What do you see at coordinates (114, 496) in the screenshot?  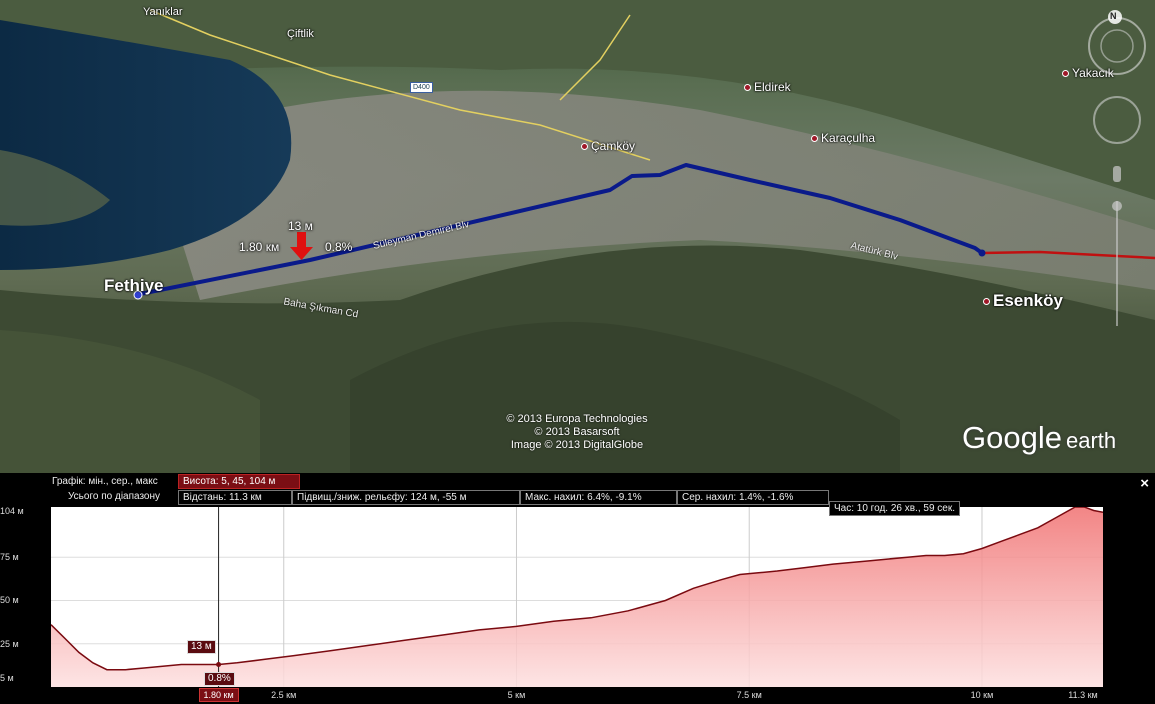 I see `range-label: Усього по діапазону` at bounding box center [114, 496].